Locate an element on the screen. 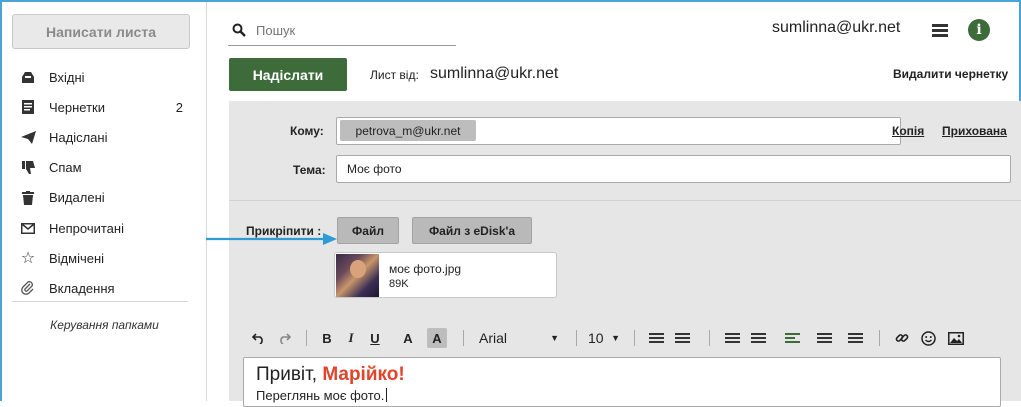  indent-icon is located at coordinates (732, 338).